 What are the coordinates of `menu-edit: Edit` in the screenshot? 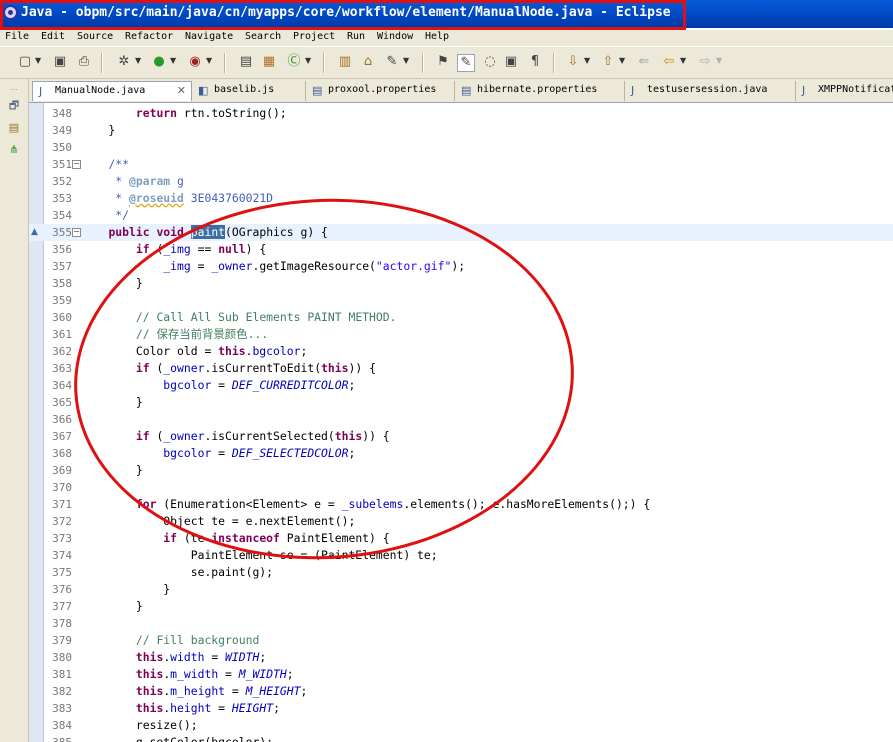 It's located at (53, 36).